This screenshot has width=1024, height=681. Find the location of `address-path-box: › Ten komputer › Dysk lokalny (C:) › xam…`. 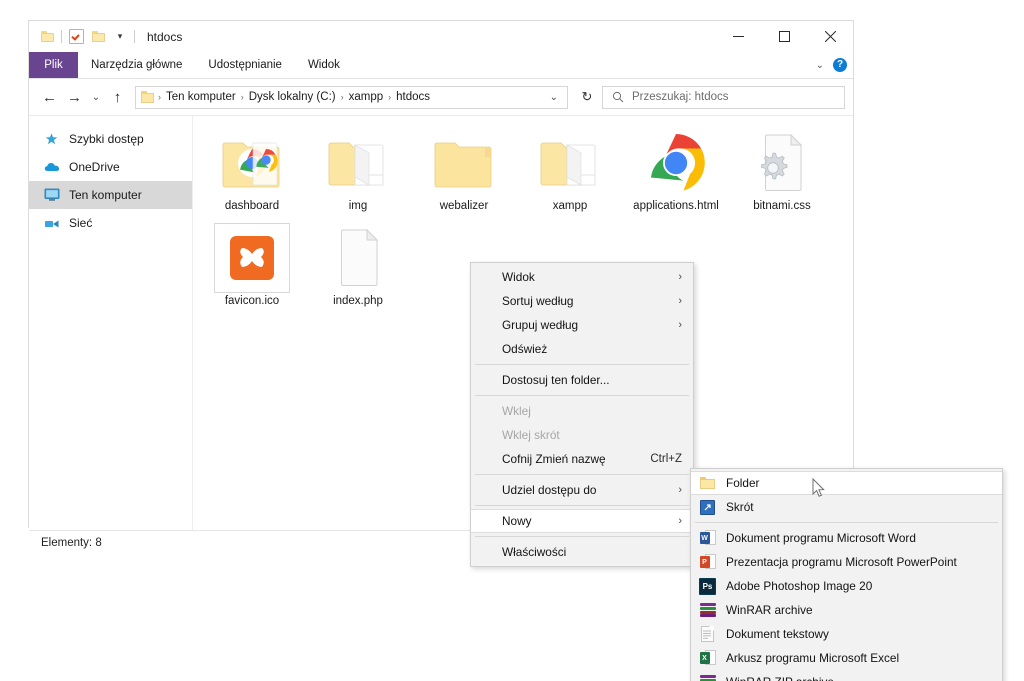

address-path-box: › Ten komputer › Dysk lokalny (C:) › xam… is located at coordinates (351, 97).